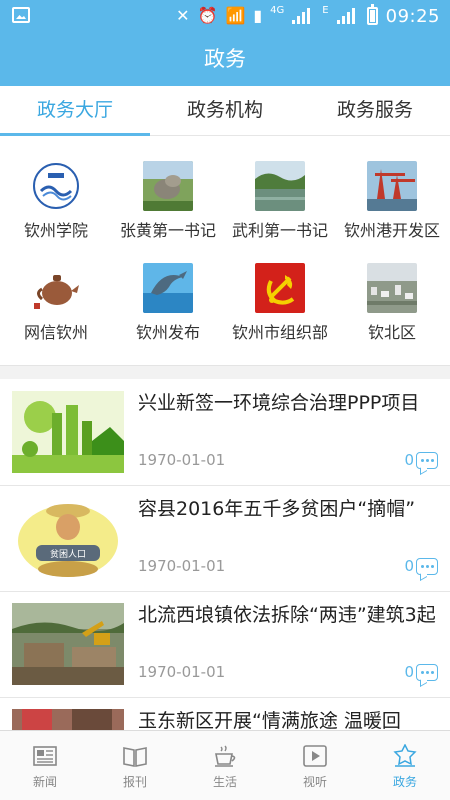 This screenshot has height=800, width=450. Describe the element at coordinates (45, 756) in the screenshot. I see `newspaper-icon` at that location.